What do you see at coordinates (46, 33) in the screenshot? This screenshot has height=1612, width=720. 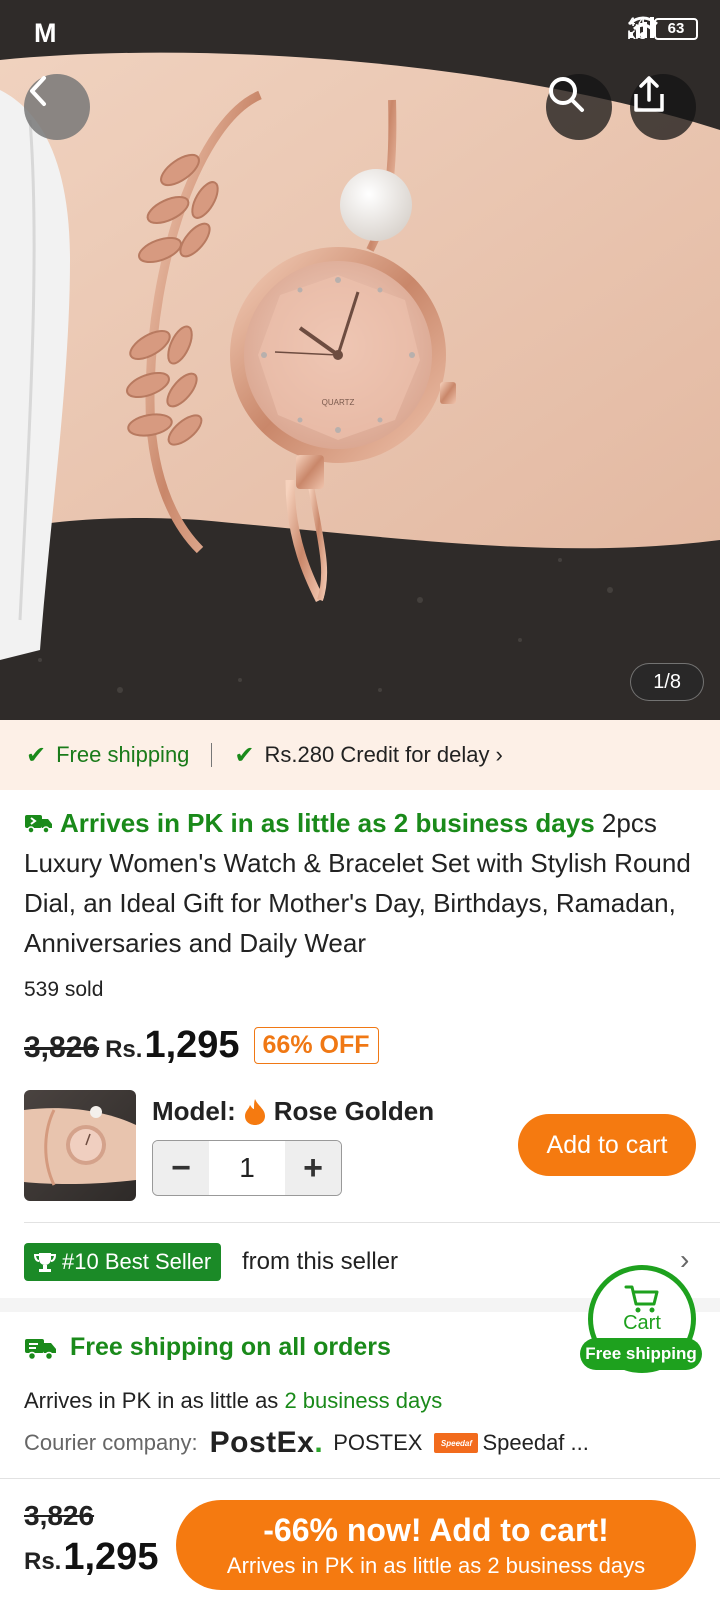 I see `status-time: M` at bounding box center [46, 33].